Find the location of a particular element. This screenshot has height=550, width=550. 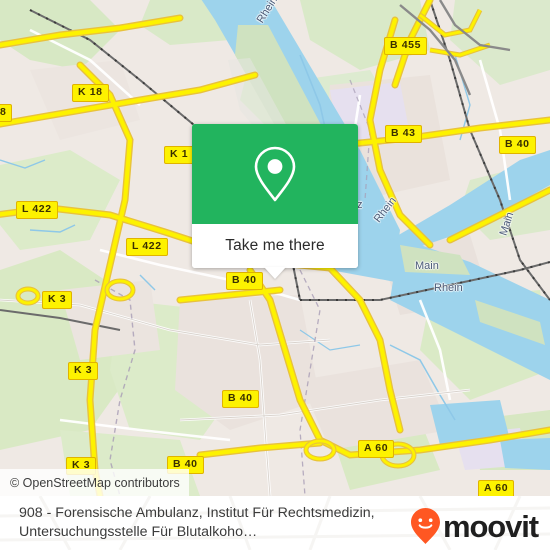

road-shield: K 1 is located at coordinates (179, 155).